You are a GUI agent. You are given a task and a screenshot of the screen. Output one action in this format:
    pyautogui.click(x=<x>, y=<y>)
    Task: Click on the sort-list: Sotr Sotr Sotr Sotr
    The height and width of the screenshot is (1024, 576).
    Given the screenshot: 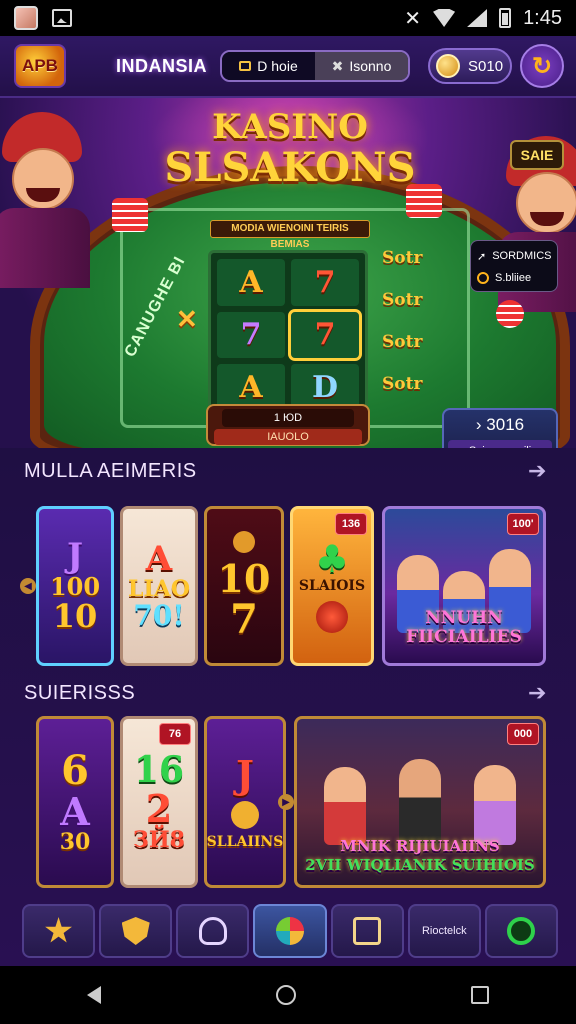 What is the action you would take?
    pyautogui.click(x=412, y=332)
    